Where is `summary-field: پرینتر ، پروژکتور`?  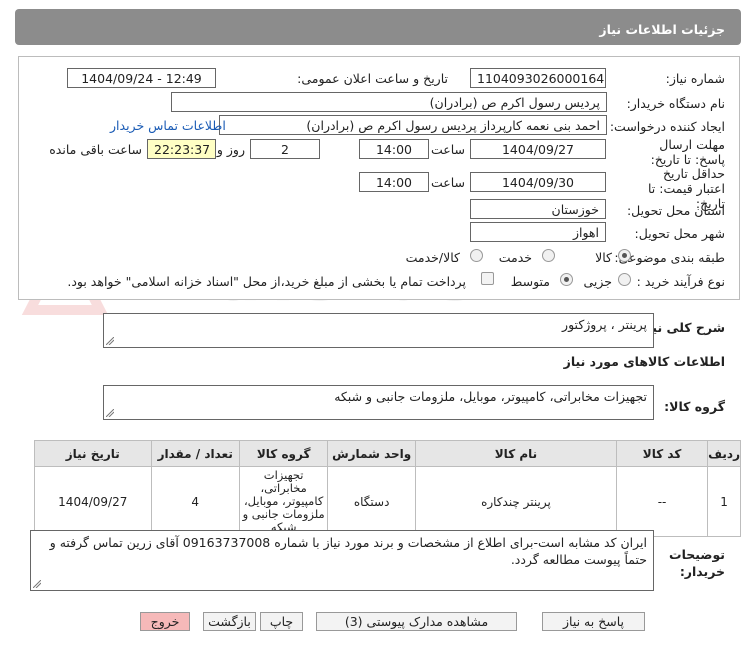
summary-field: پرینتر ، پروژکتور is located at coordinates (378, 330).